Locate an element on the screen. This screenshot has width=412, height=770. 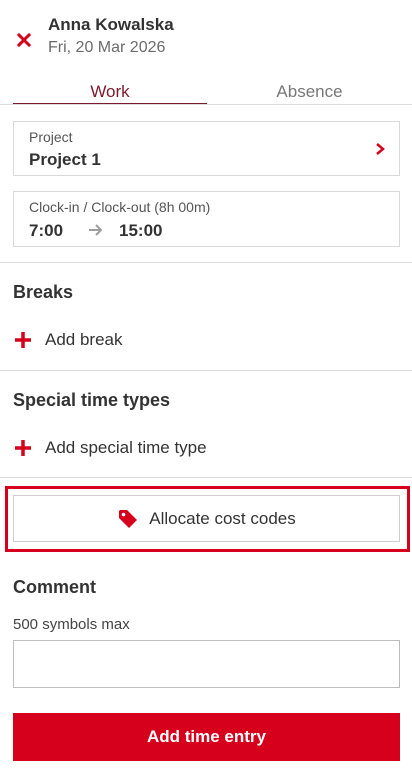
add-special-time-type-button: Add special time type is located at coordinates (110, 448).